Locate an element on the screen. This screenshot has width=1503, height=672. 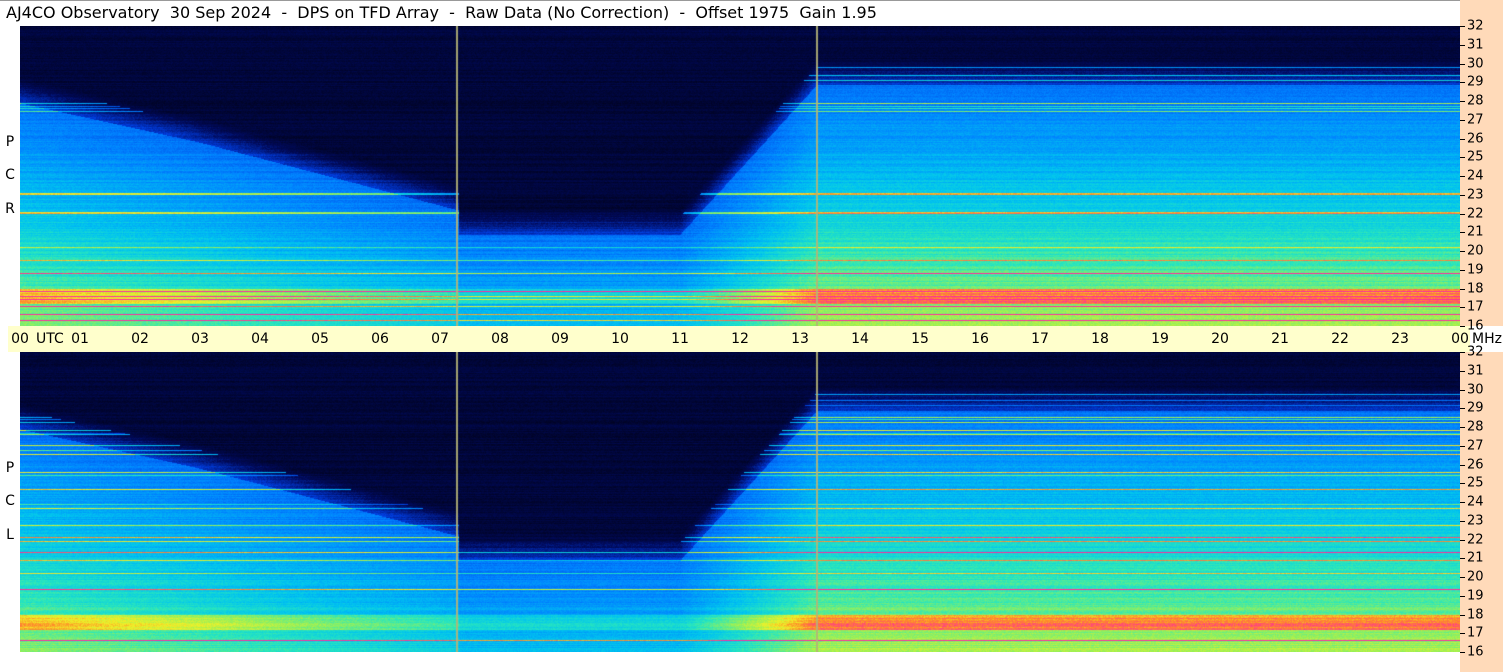
time-tick-label: 04 is located at coordinates (260, 339).